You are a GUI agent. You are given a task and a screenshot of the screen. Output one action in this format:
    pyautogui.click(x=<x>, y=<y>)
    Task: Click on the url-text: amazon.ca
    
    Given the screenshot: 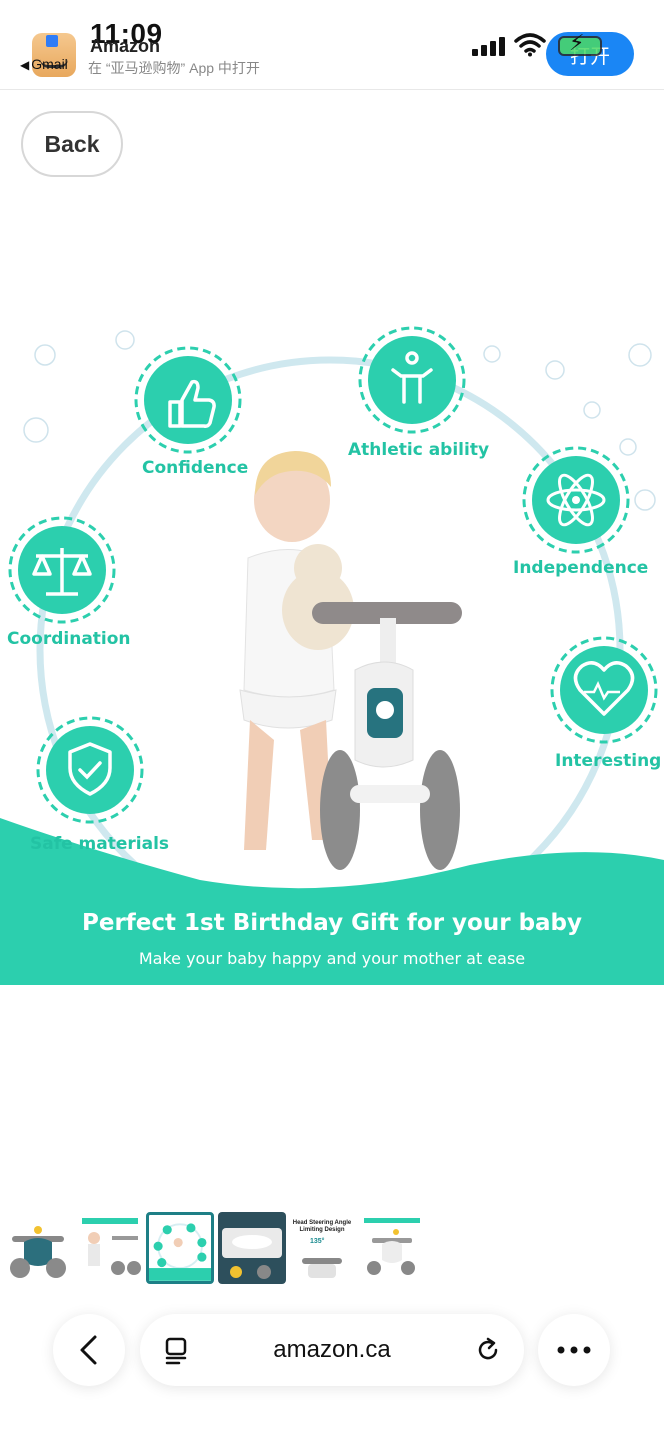 What is the action you would take?
    pyautogui.click(x=332, y=1349)
    